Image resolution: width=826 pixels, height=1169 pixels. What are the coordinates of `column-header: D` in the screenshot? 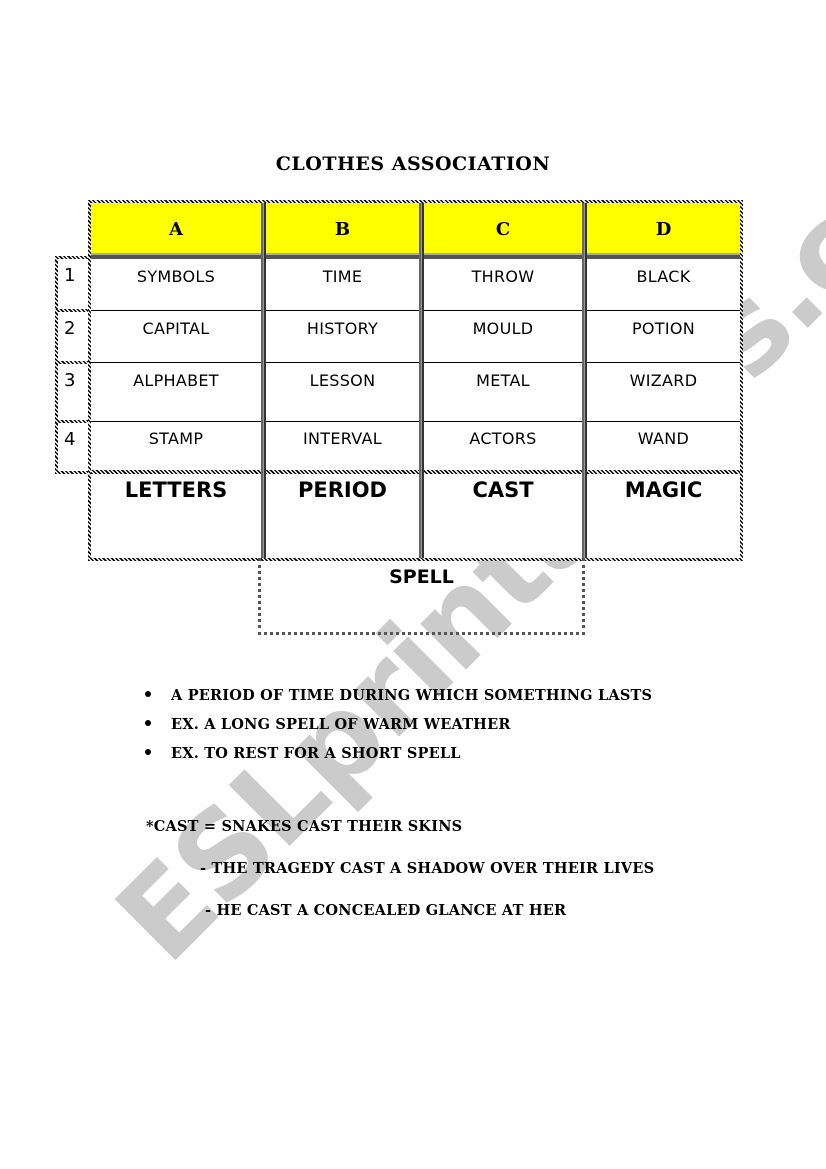 It's located at (663, 231).